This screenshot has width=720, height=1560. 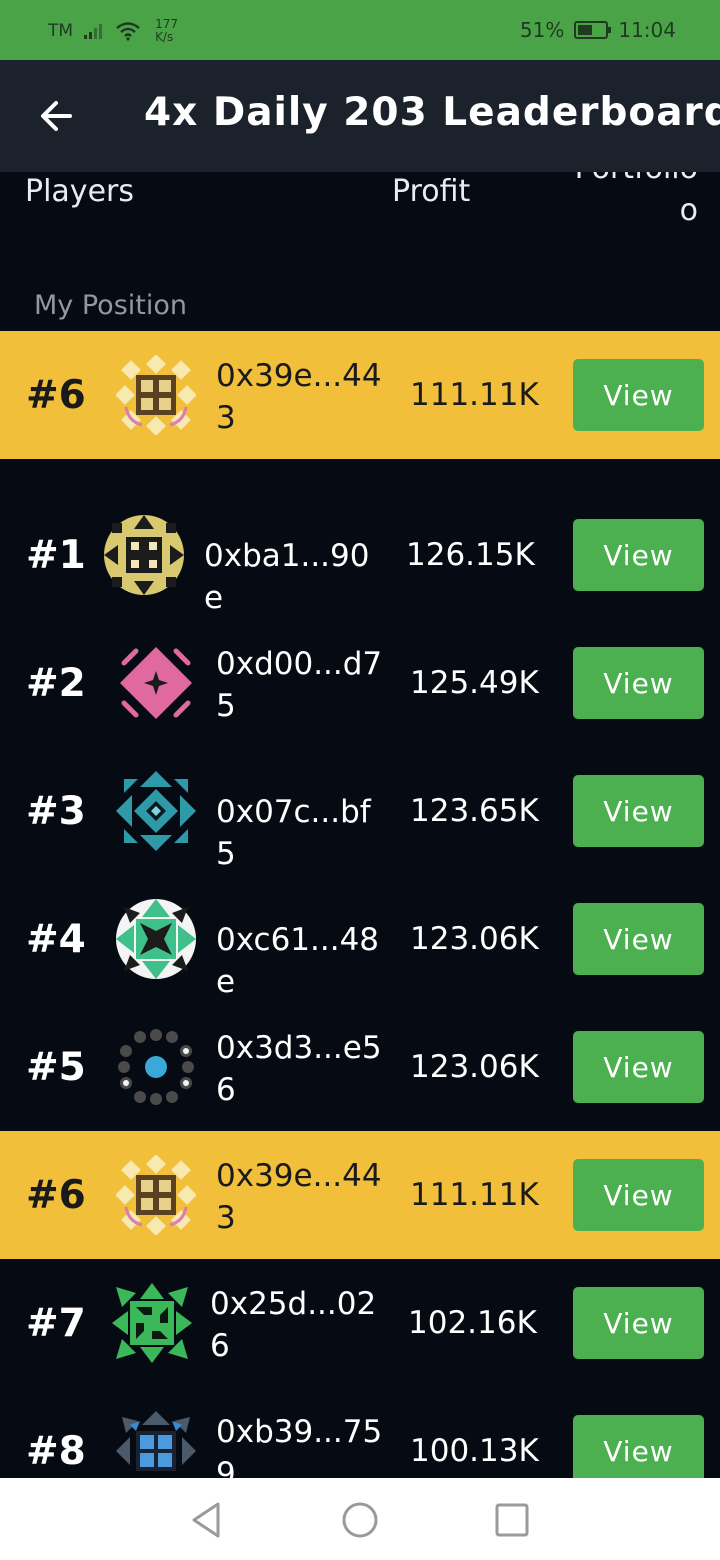 I want to click on player-profit: 125.49K, so click(x=474, y=683).